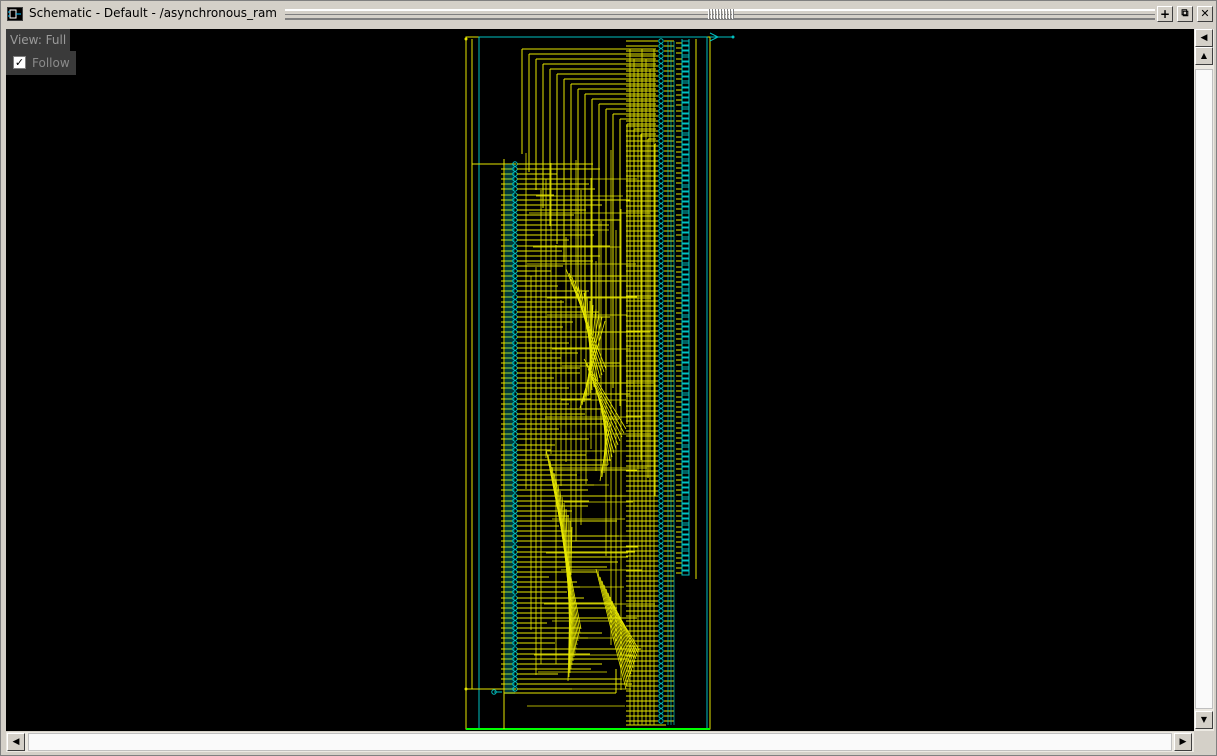 The height and width of the screenshot is (756, 1217). I want to click on scroll-up-button: ▲, so click(1204, 56).